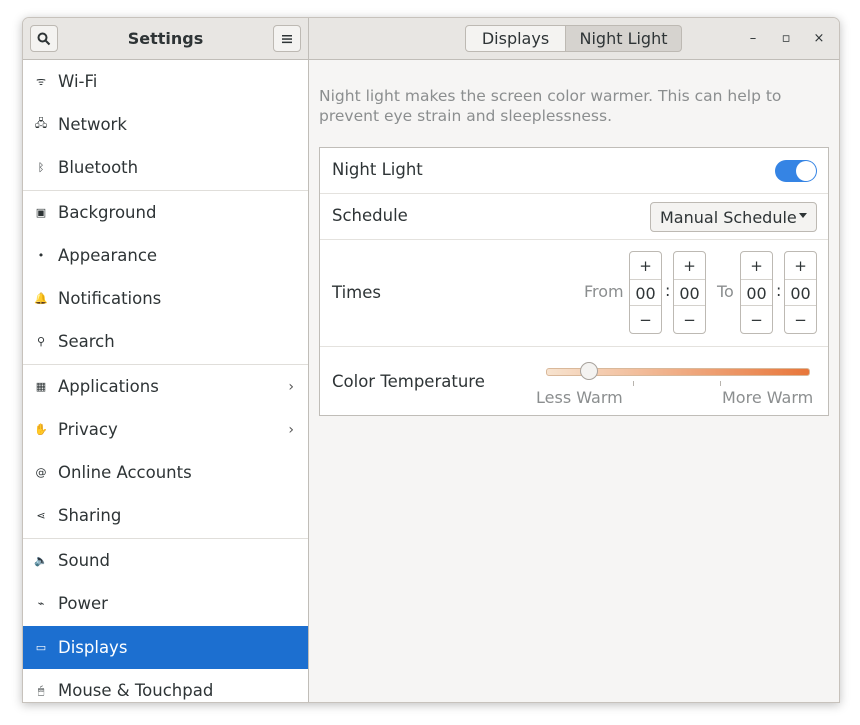 This screenshot has height=725, width=860. What do you see at coordinates (41, 690) in the screenshot?
I see `mouse-icon: 🖱` at bounding box center [41, 690].